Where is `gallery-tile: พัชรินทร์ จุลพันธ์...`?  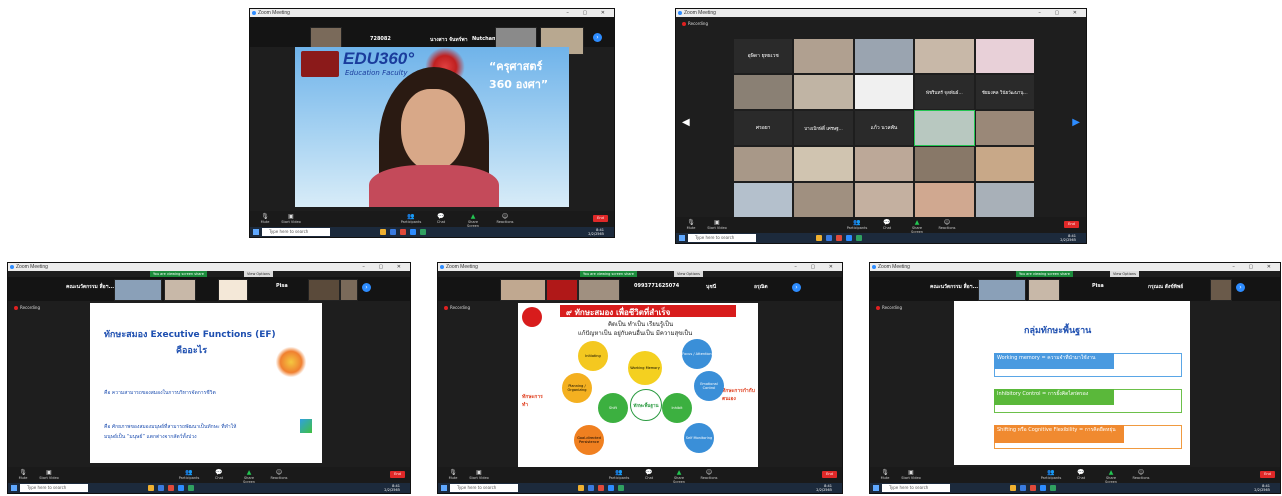 gallery-tile: พัชรินทร์ จุลพันธ์... is located at coordinates (944, 92).